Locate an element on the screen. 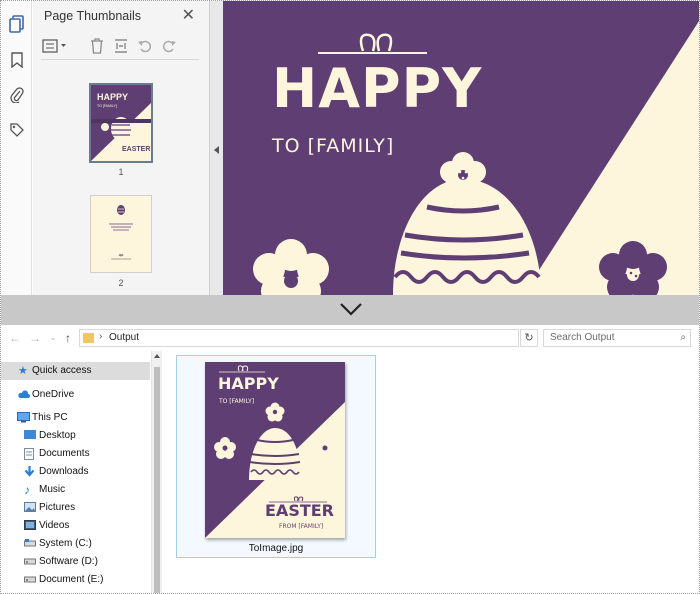 This screenshot has width=700, height=594. panel-title: Page Thumbnails is located at coordinates (93, 16).